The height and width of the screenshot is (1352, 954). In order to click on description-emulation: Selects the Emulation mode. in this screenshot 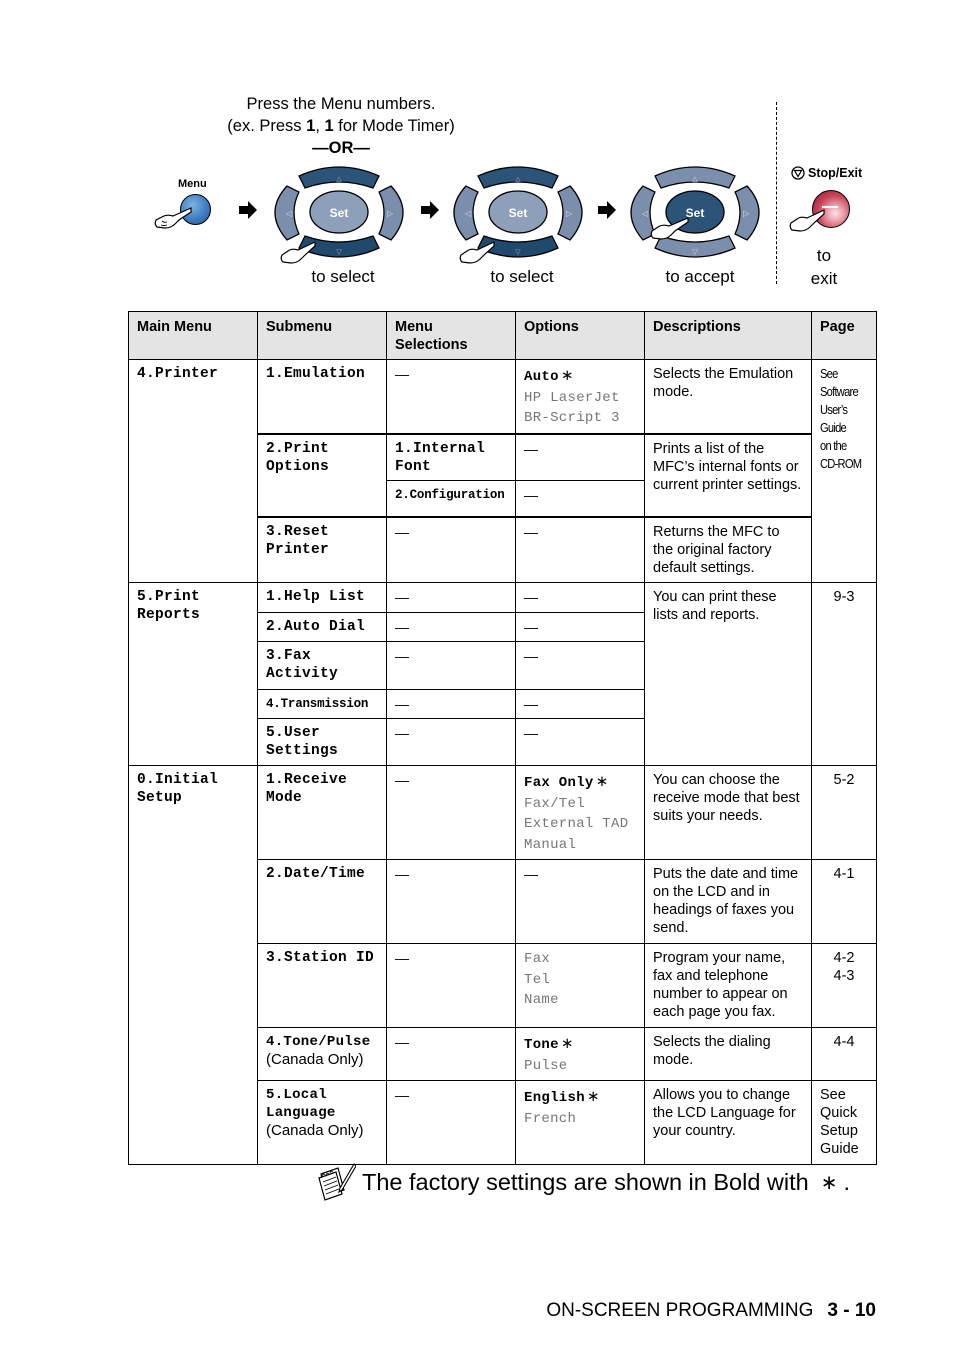, I will do `click(728, 396)`.